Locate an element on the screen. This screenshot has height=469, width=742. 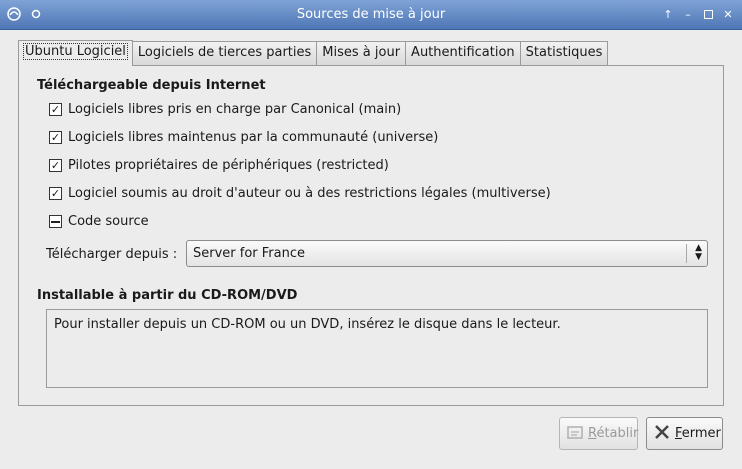
close-mnemonic: F is located at coordinates (678, 433).